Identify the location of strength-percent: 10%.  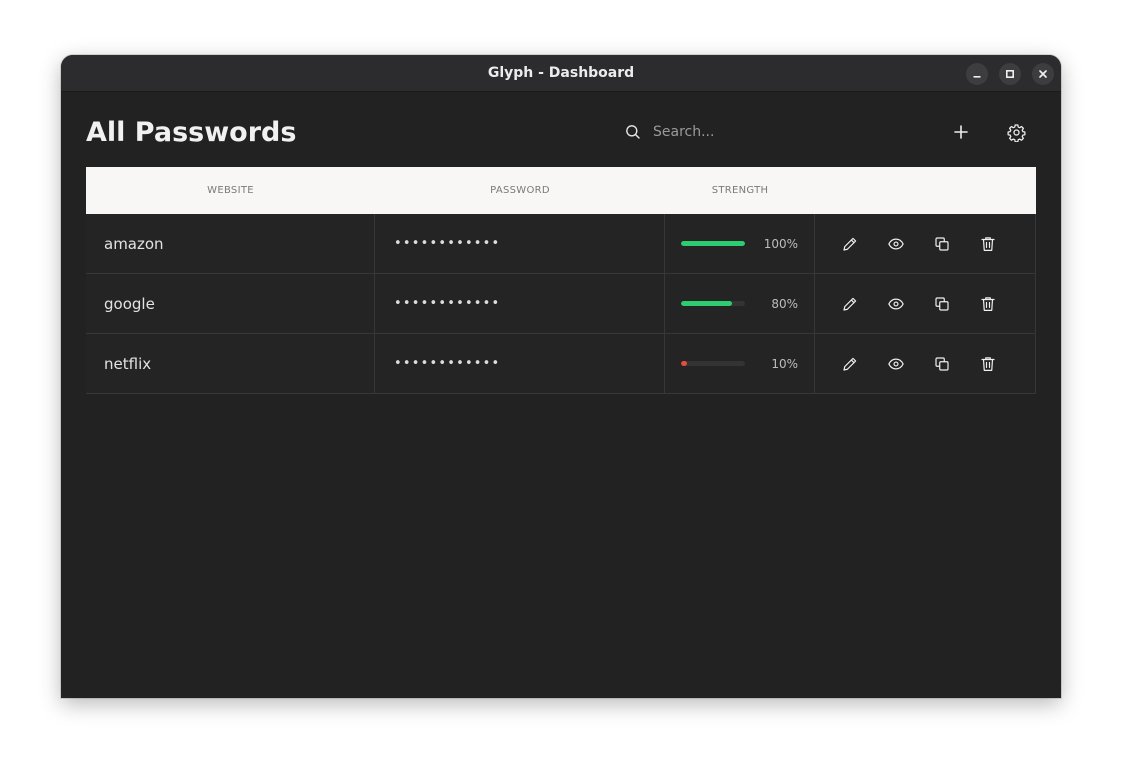
(784, 363).